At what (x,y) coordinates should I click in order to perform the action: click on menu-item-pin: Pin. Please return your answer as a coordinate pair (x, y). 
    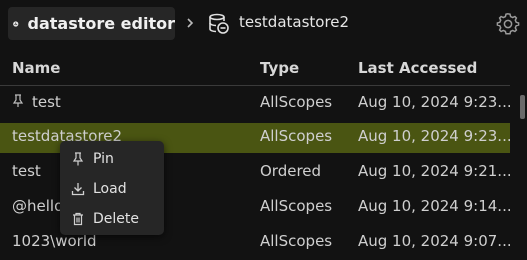
    Looking at the image, I should click on (112, 159).